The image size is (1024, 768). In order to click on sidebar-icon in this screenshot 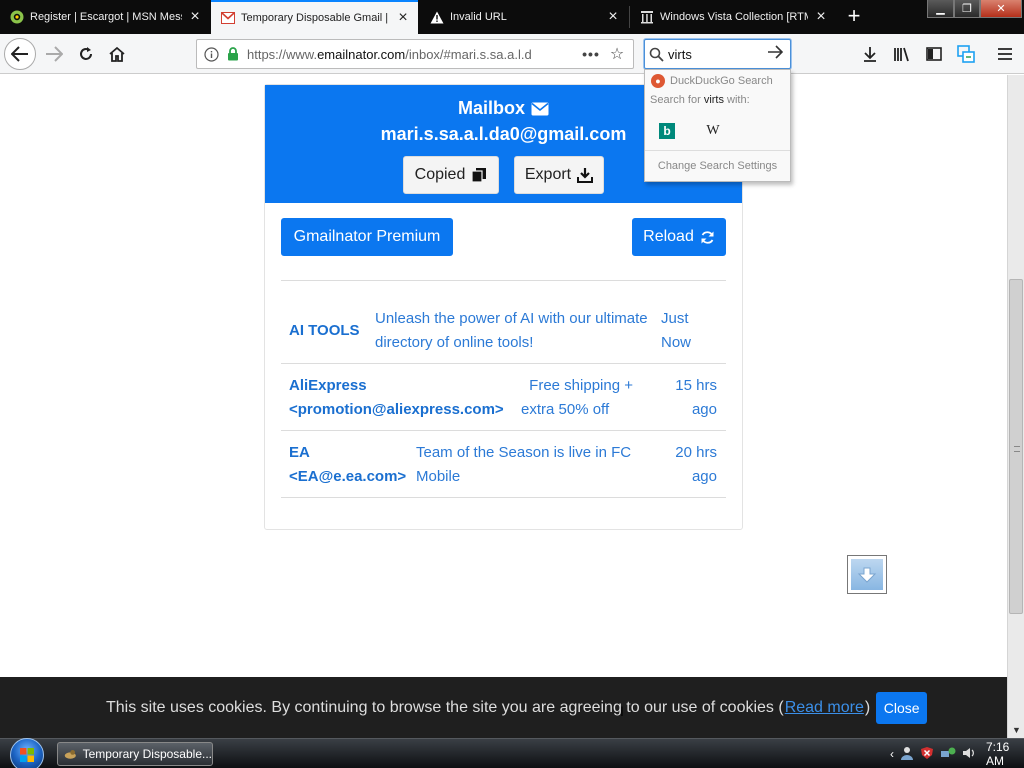, I will do `click(934, 54)`.